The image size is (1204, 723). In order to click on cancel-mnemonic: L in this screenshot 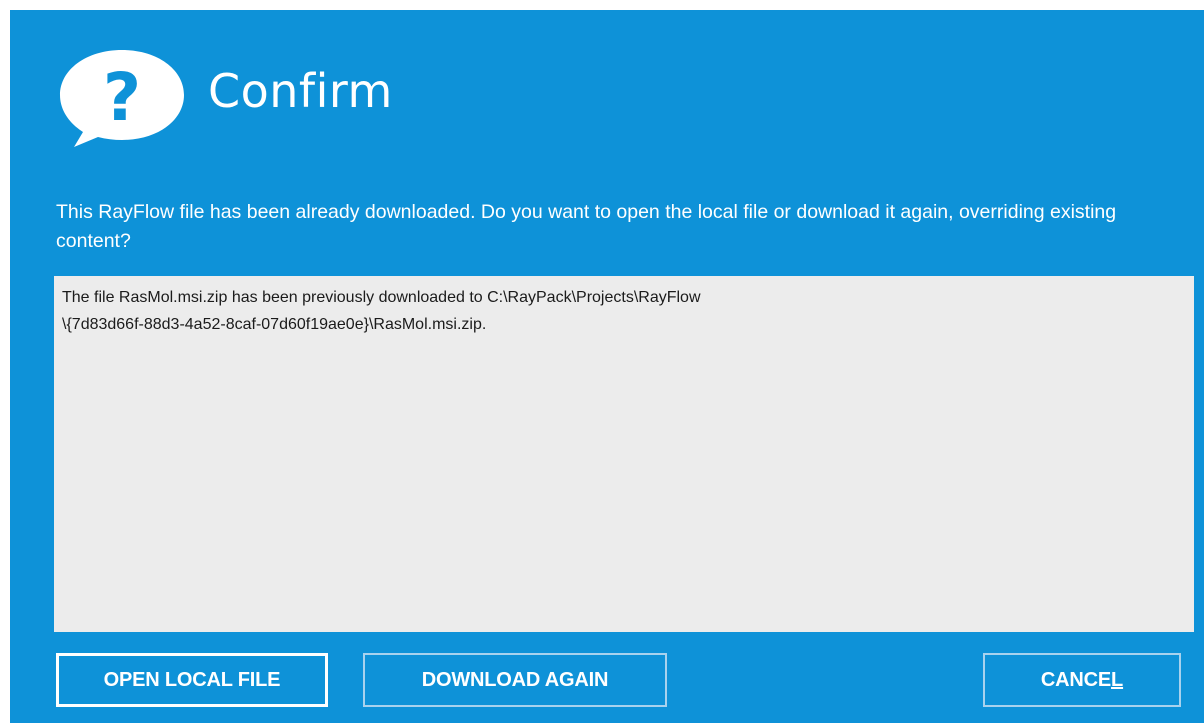, I will do `click(1117, 679)`.